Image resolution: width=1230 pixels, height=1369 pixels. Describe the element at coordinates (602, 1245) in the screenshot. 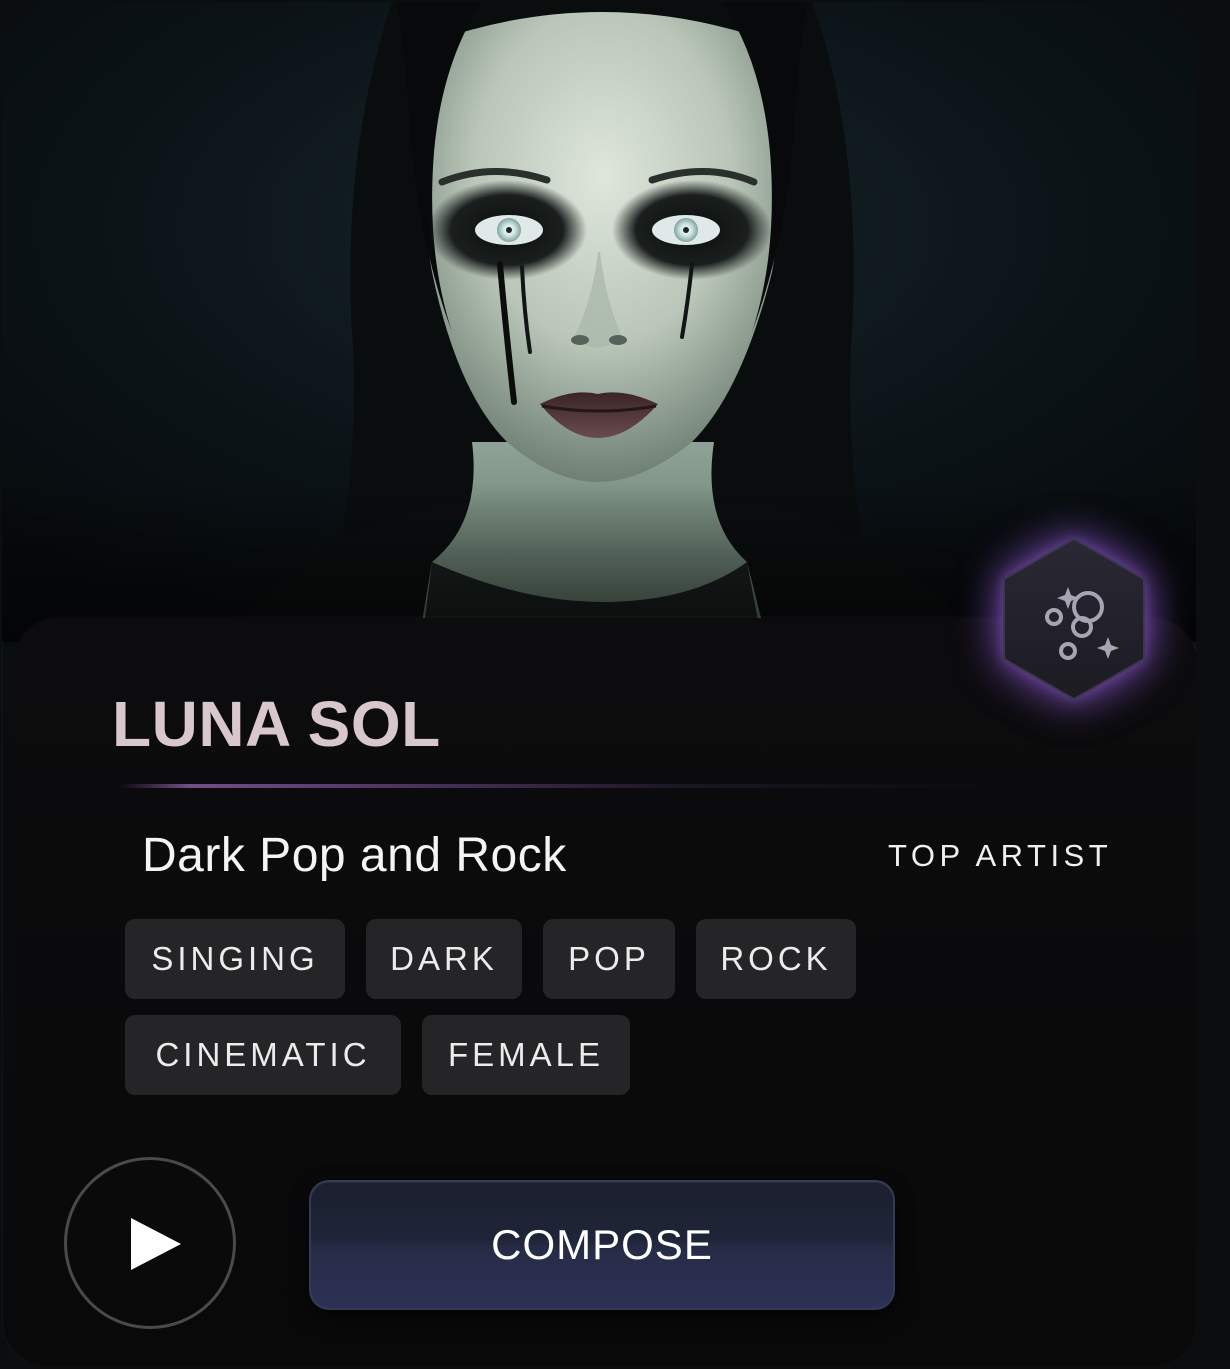

I see `compose-button: COMPOSE` at that location.